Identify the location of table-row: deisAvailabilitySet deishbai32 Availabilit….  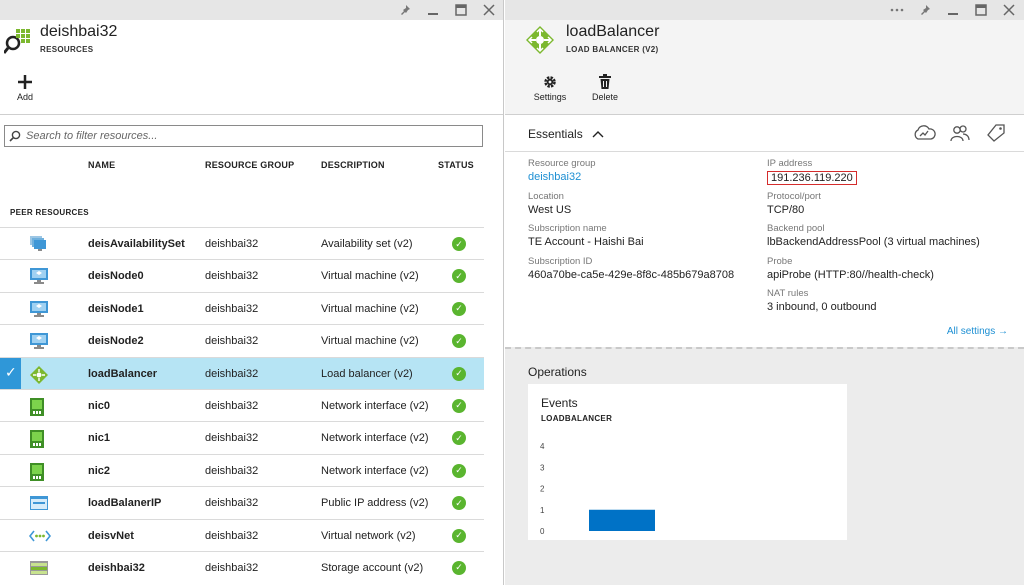
(242, 243).